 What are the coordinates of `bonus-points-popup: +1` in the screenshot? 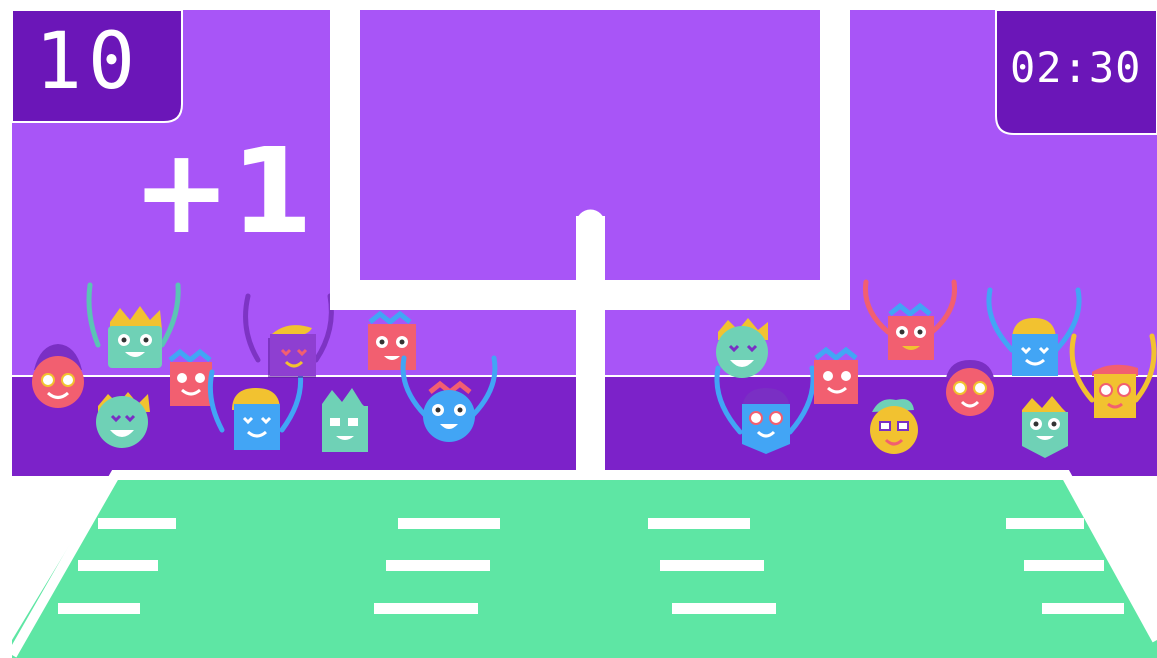 It's located at (222, 191).